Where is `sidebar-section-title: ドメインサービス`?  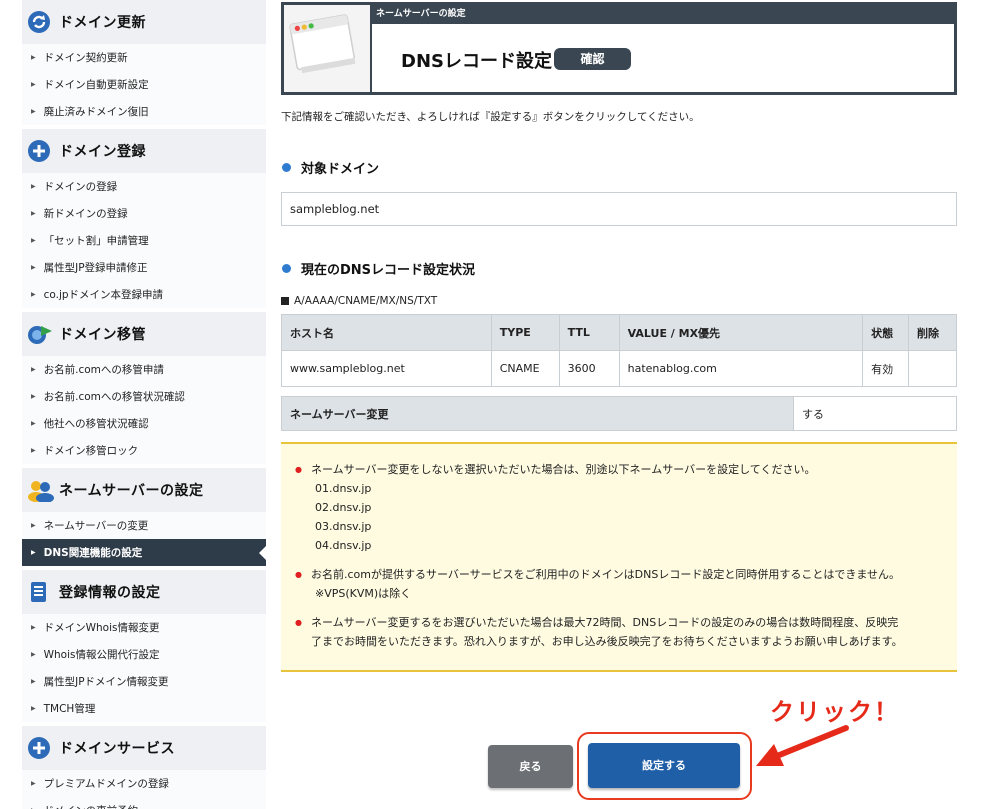 sidebar-section-title: ドメインサービス is located at coordinates (117, 749).